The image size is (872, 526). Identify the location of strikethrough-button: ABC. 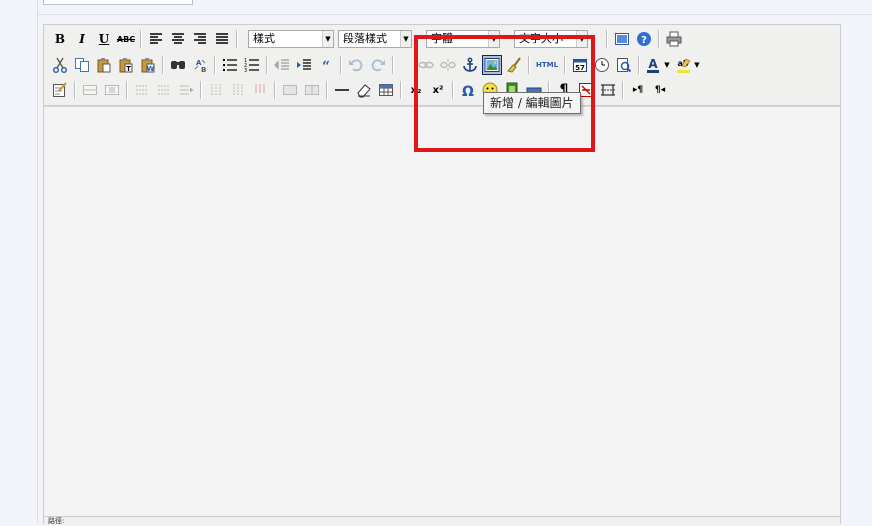
(126, 39).